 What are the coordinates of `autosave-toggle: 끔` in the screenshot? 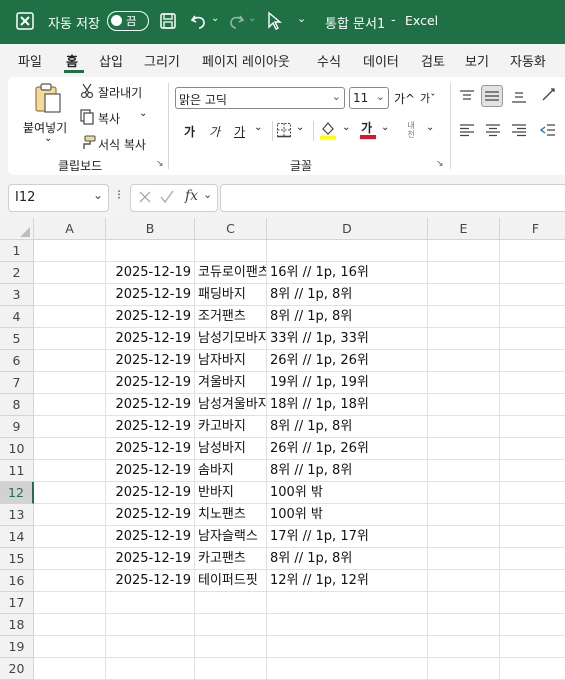 It's located at (128, 21).